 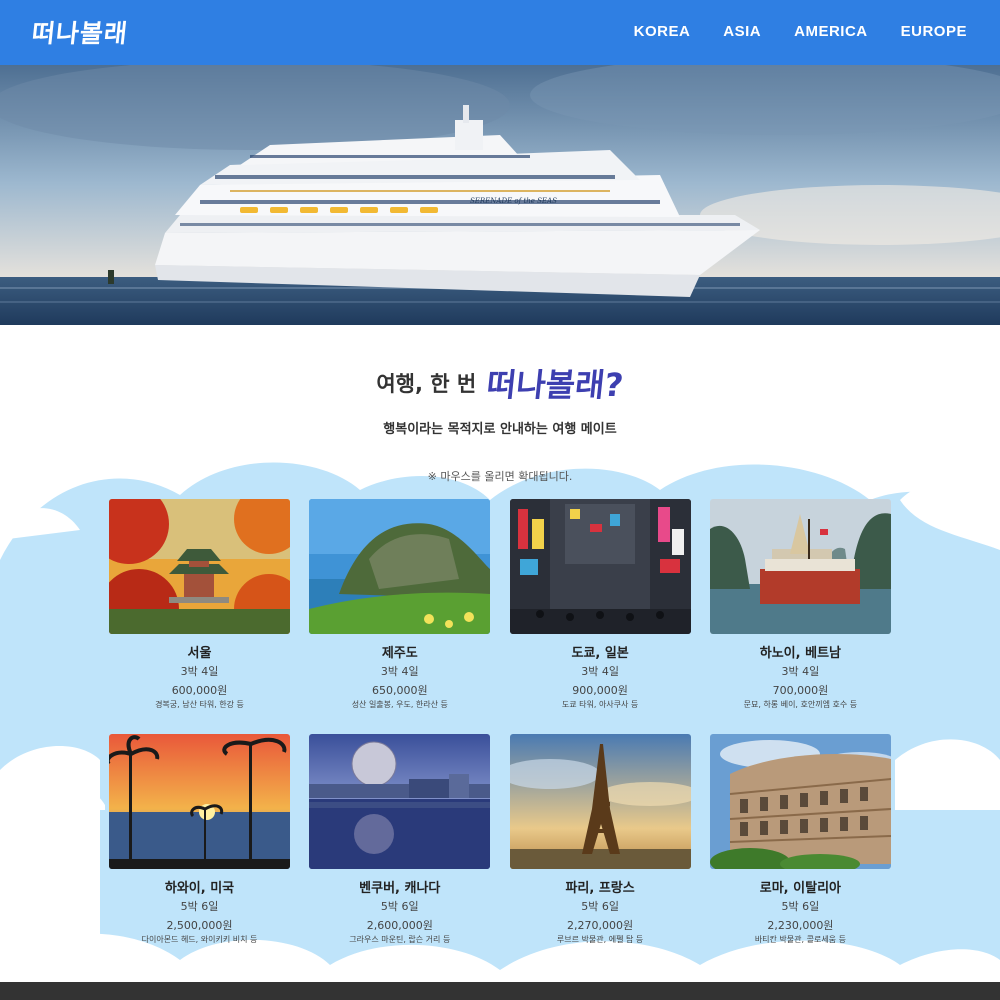 I want to click on nav-korea: KOREA, so click(x=662, y=31).